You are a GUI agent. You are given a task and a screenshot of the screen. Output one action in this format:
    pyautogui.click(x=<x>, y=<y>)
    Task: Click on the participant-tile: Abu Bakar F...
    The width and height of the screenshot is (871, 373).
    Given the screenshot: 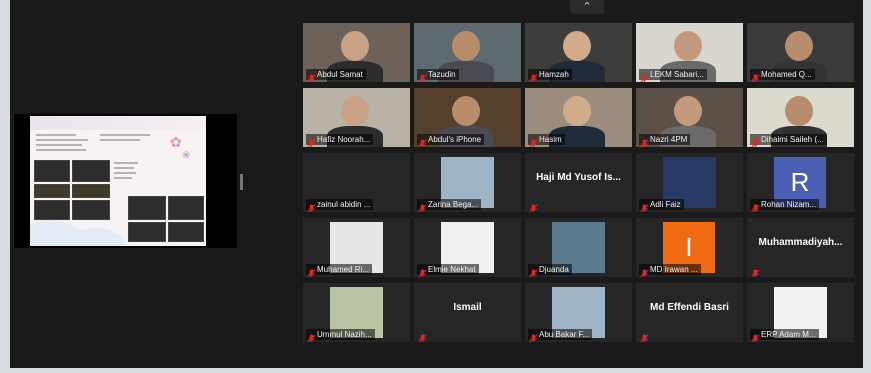 What is the action you would take?
    pyautogui.click(x=578, y=312)
    